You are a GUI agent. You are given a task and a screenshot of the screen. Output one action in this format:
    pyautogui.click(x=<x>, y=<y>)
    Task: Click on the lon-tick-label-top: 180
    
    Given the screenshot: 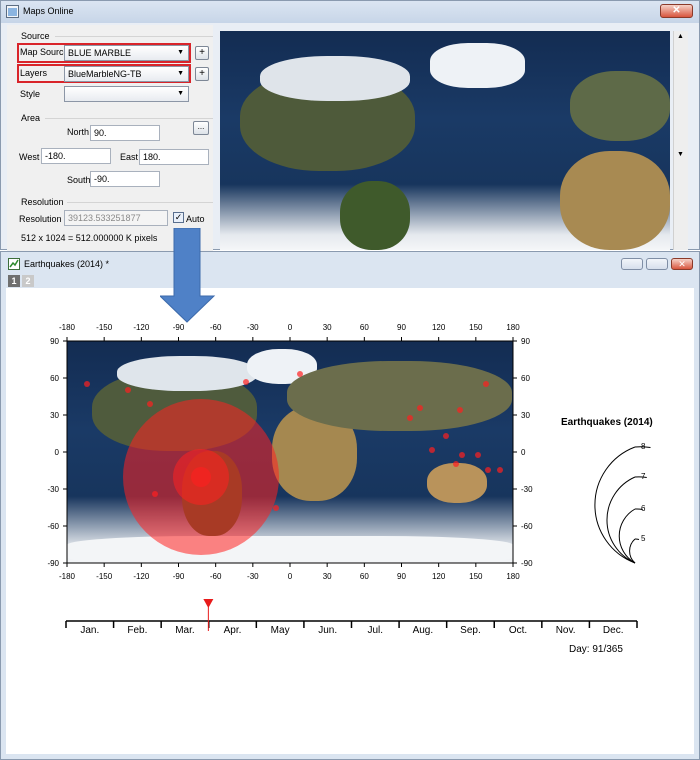 What is the action you would take?
    pyautogui.click(x=513, y=327)
    